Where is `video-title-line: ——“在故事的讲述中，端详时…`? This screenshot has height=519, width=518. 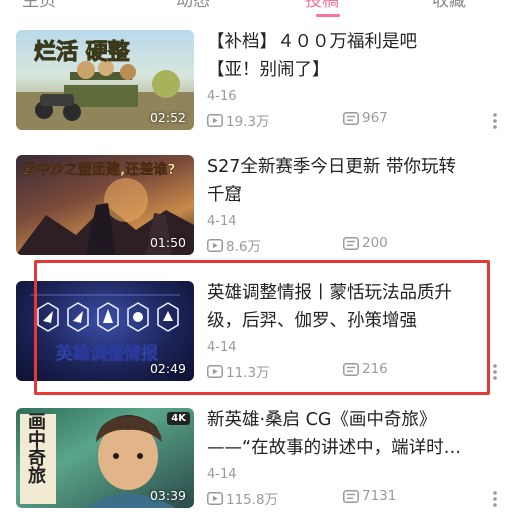 video-title-line: ——“在故事的讲述中，端详时… is located at coordinates (334, 448).